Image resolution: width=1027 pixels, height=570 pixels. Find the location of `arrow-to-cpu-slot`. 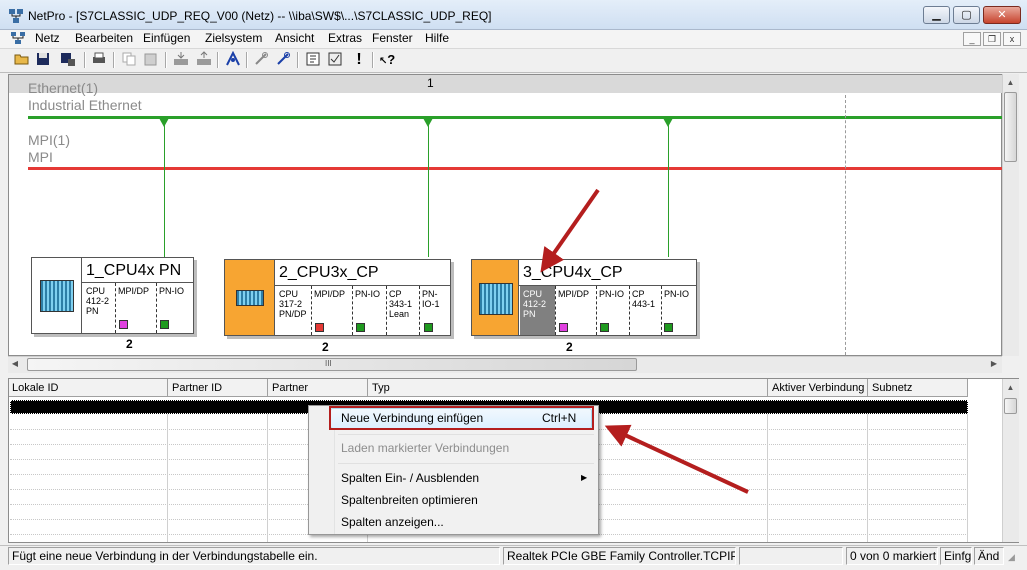

arrow-to-cpu-slot is located at coordinates (570, 230).